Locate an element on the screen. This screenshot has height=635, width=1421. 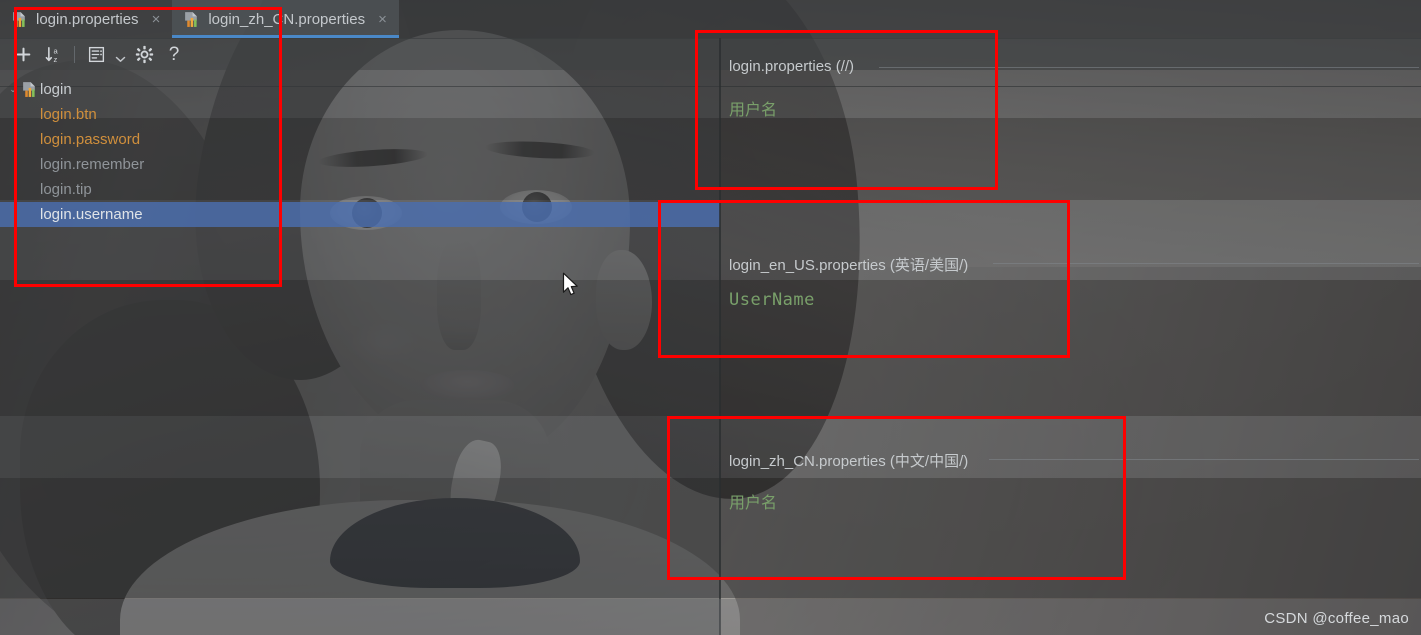
tab-login-zh-cn-properties: login_zh_CN.properties × is located at coordinates (285, 19).